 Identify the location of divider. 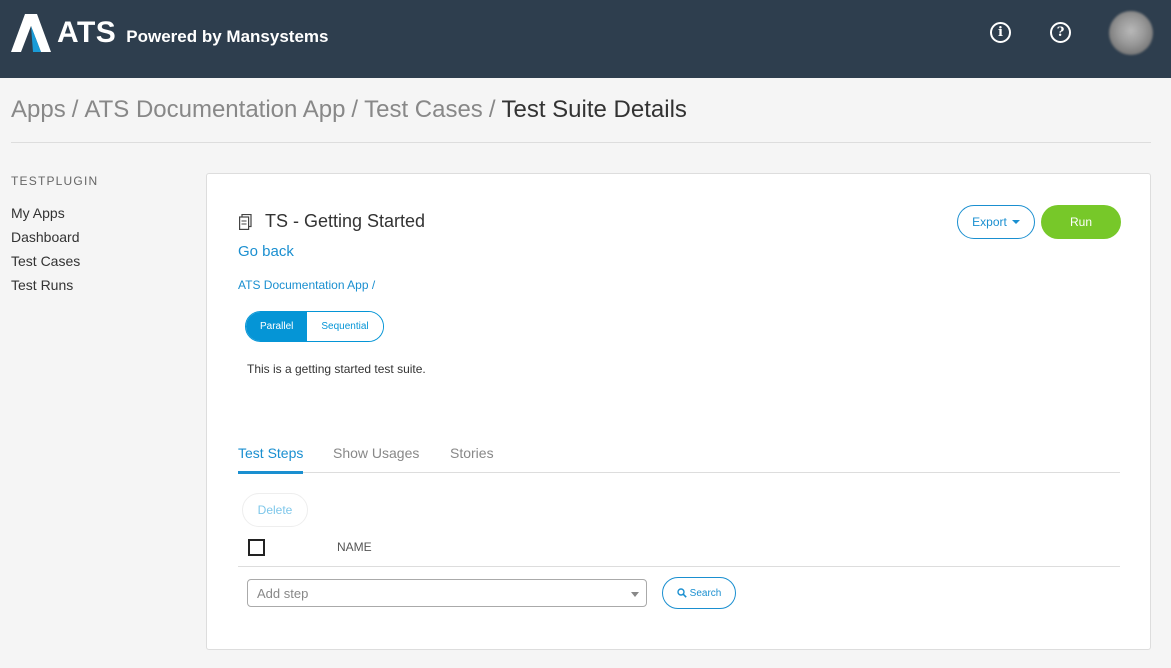
(581, 142).